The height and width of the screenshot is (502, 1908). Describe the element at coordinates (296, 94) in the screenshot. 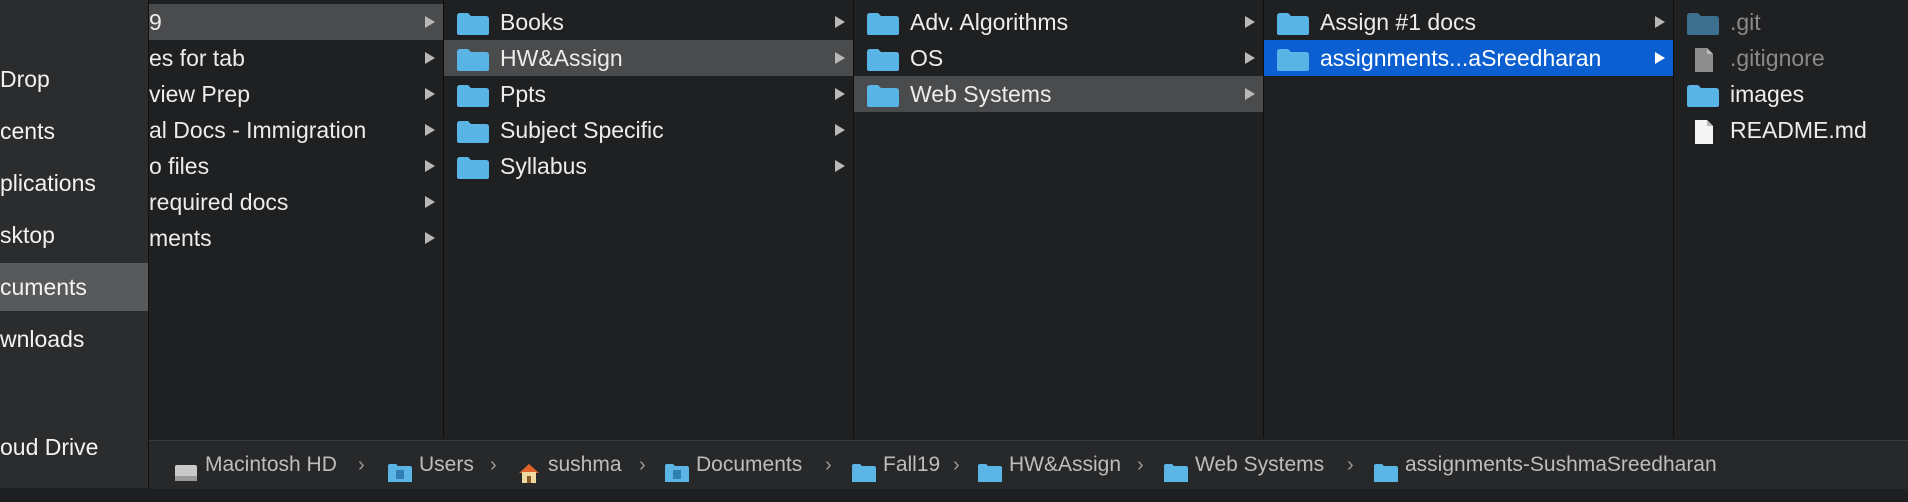

I see `folder-row: view Prep` at that location.